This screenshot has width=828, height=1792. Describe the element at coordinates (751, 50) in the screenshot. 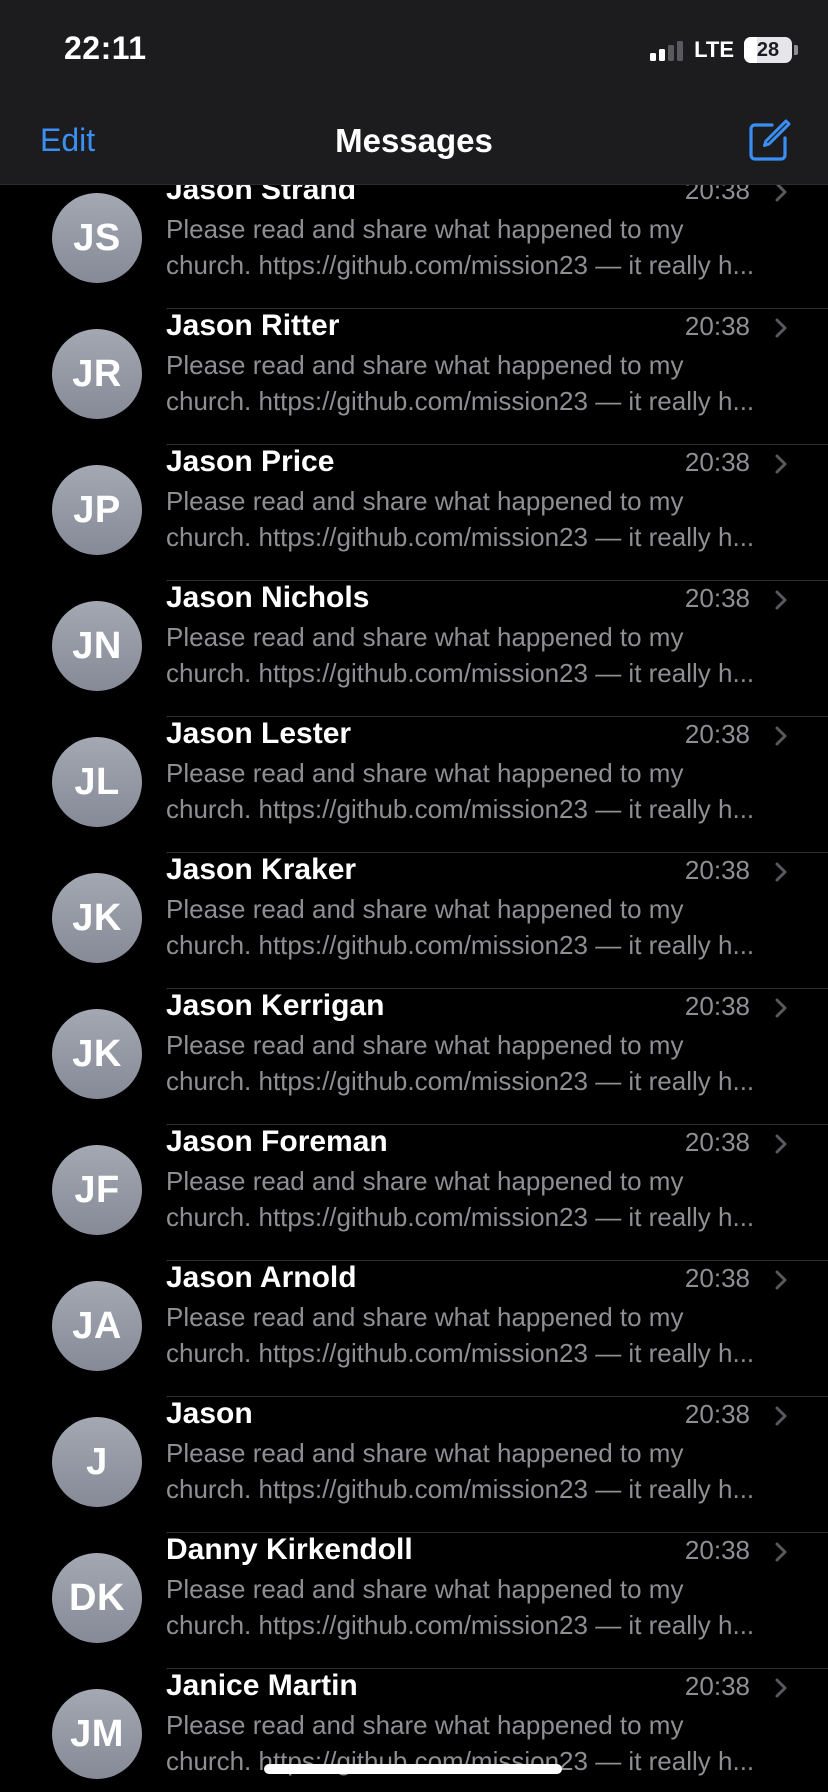

I see `battery-fill` at that location.